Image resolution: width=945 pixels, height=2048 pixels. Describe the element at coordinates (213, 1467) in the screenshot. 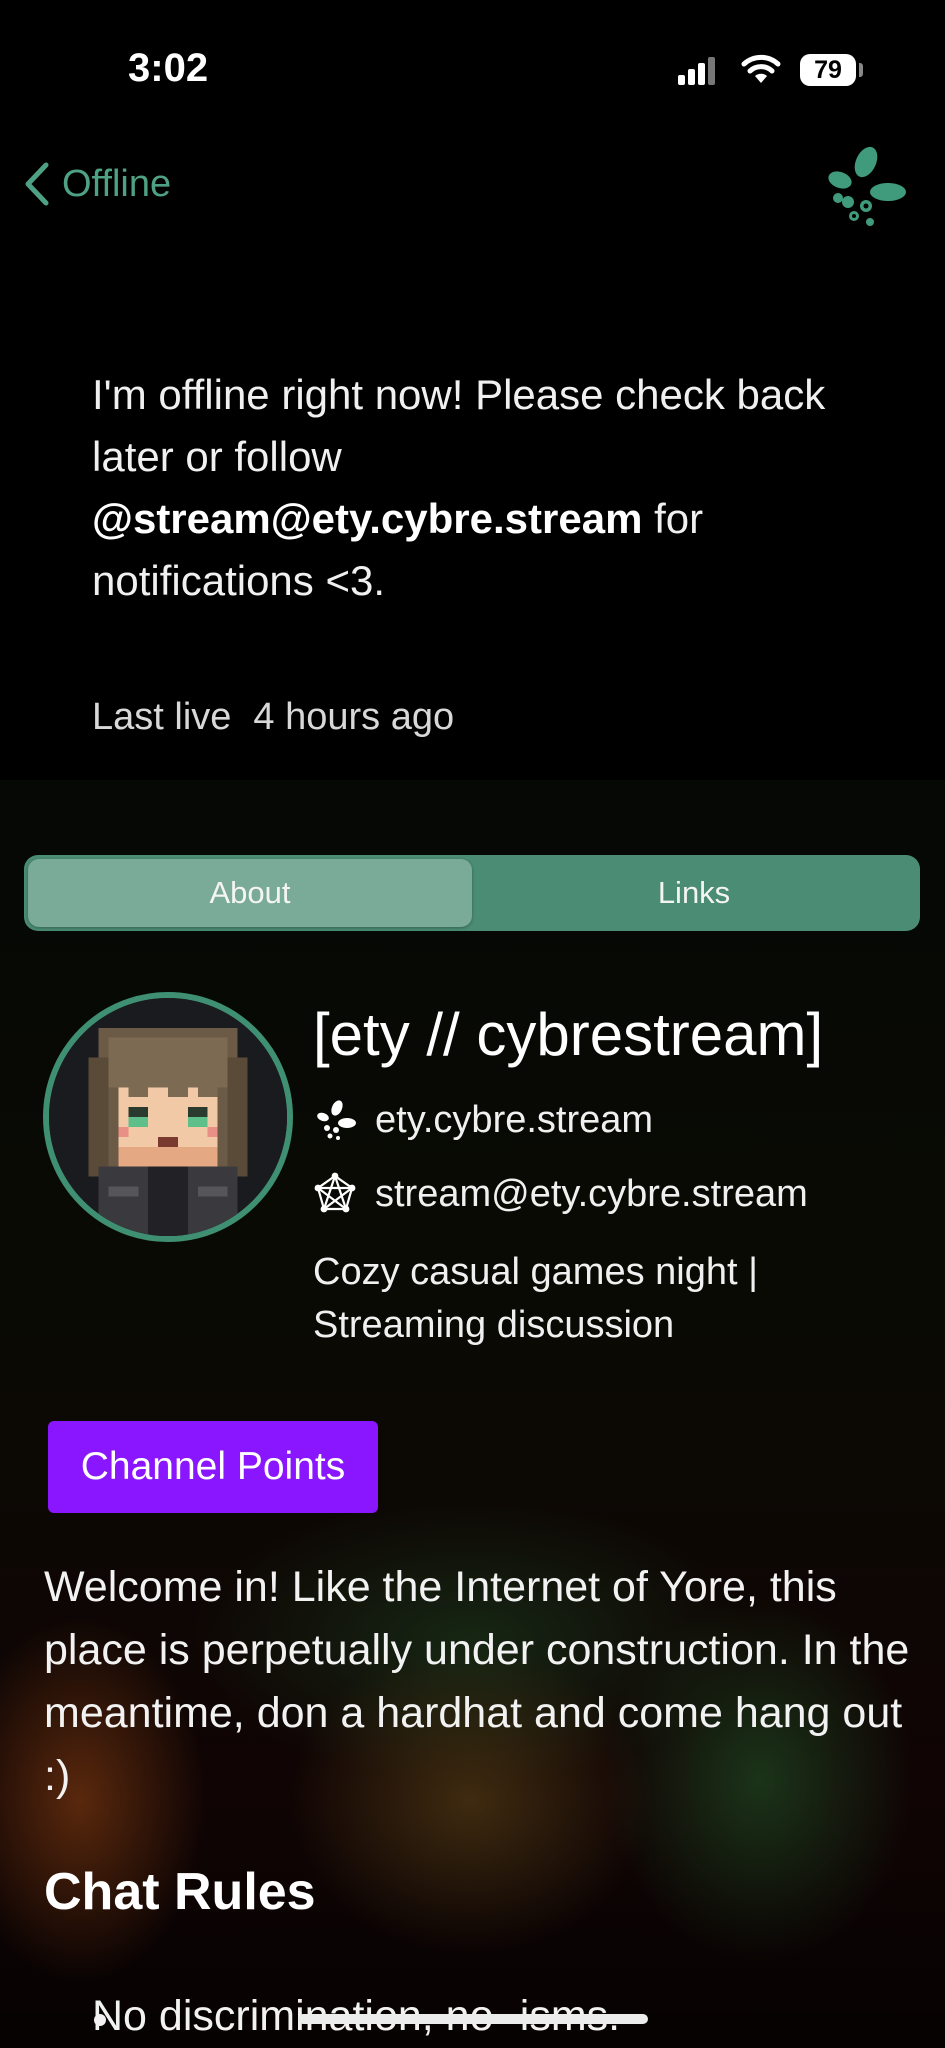

I see `channel-points-button: Channel Points` at that location.